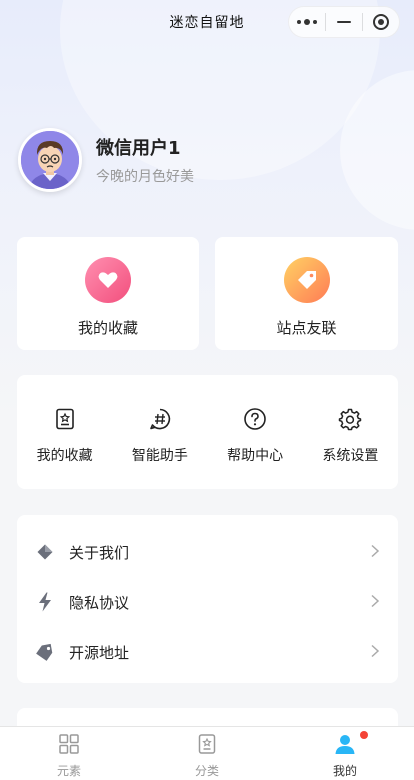  What do you see at coordinates (345, 746) in the screenshot?
I see `user-icon` at bounding box center [345, 746].